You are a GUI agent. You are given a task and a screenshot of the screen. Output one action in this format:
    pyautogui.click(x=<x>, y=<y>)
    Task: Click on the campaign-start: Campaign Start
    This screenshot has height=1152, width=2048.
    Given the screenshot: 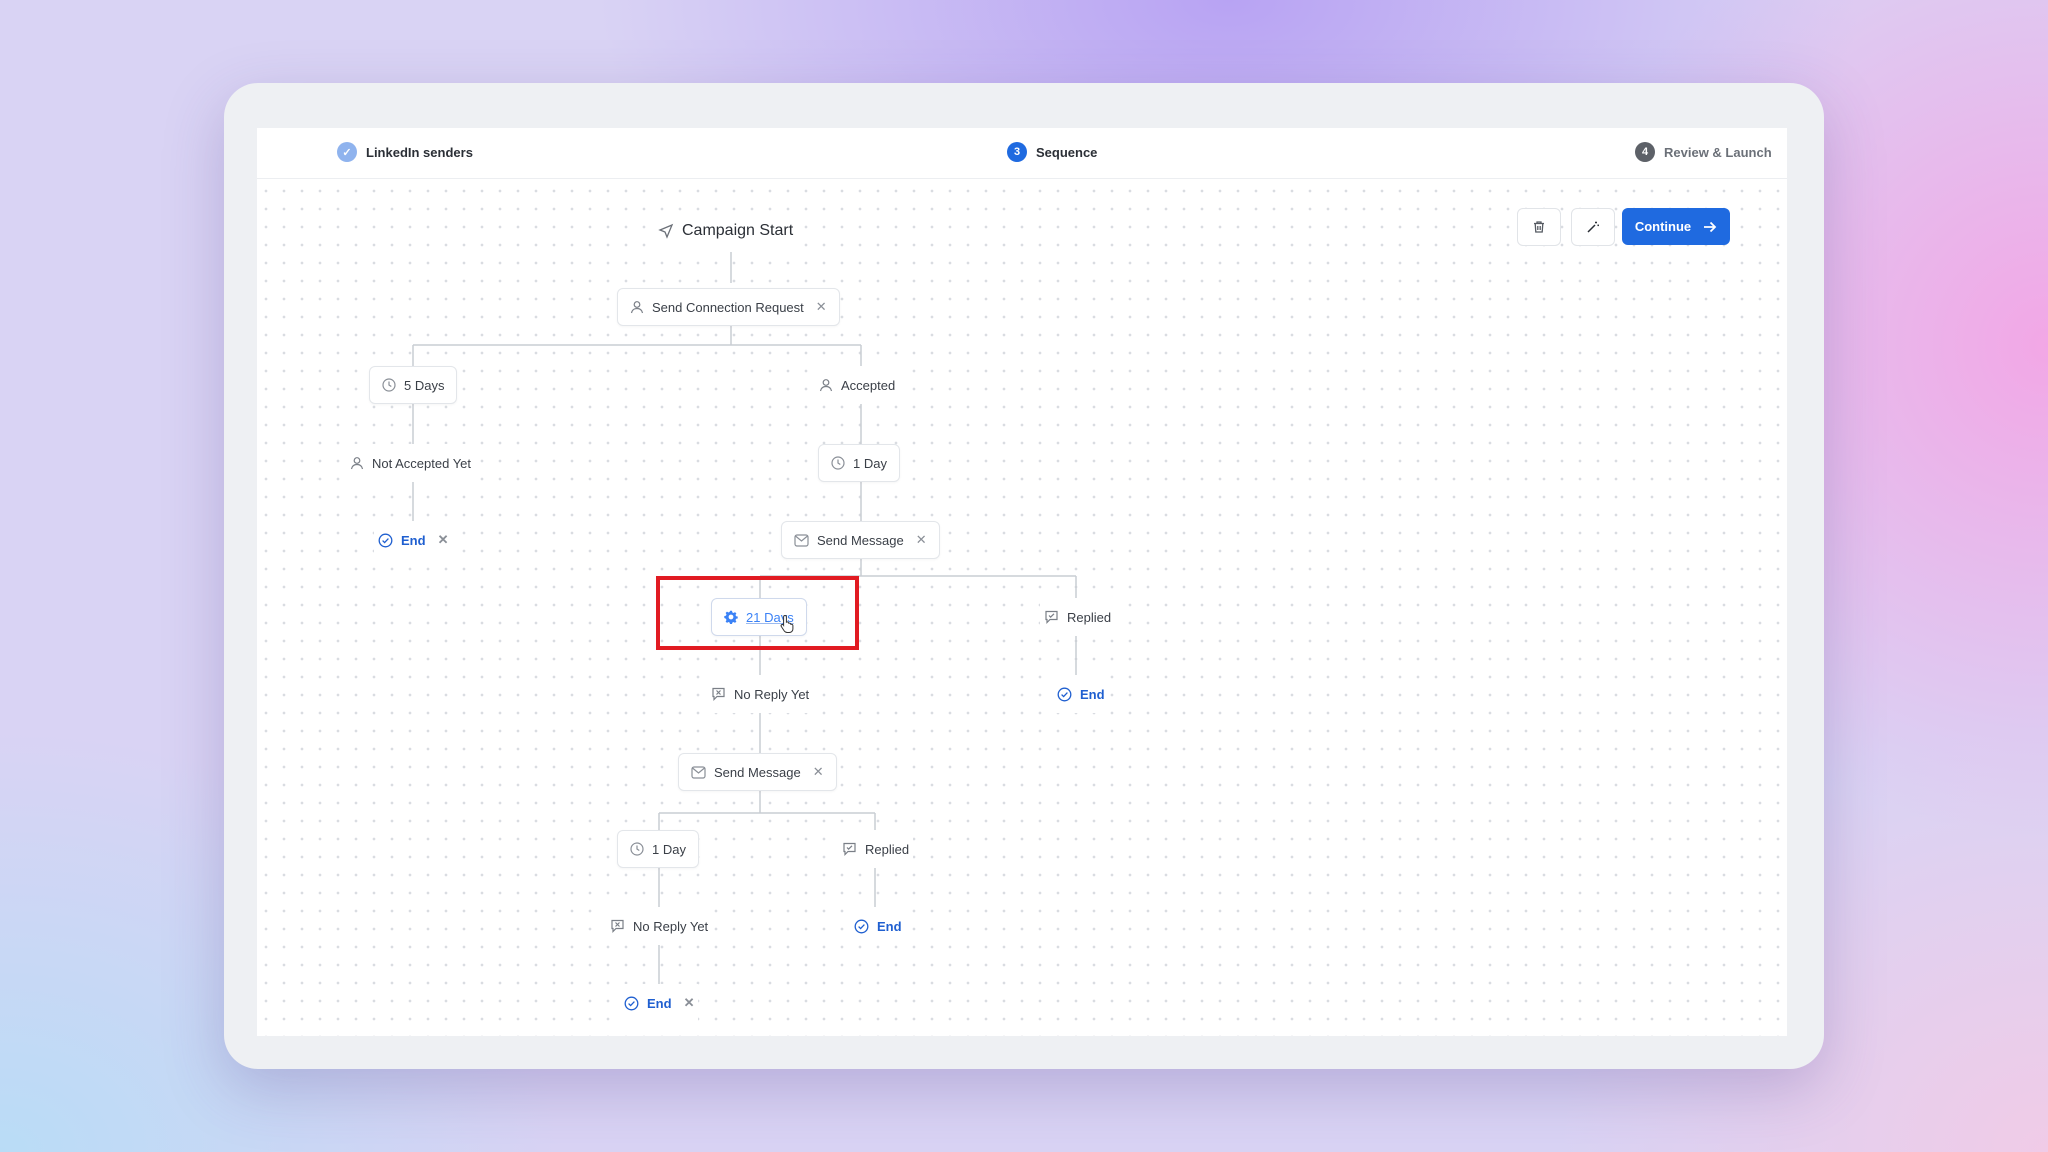 What is the action you would take?
    pyautogui.click(x=726, y=231)
    